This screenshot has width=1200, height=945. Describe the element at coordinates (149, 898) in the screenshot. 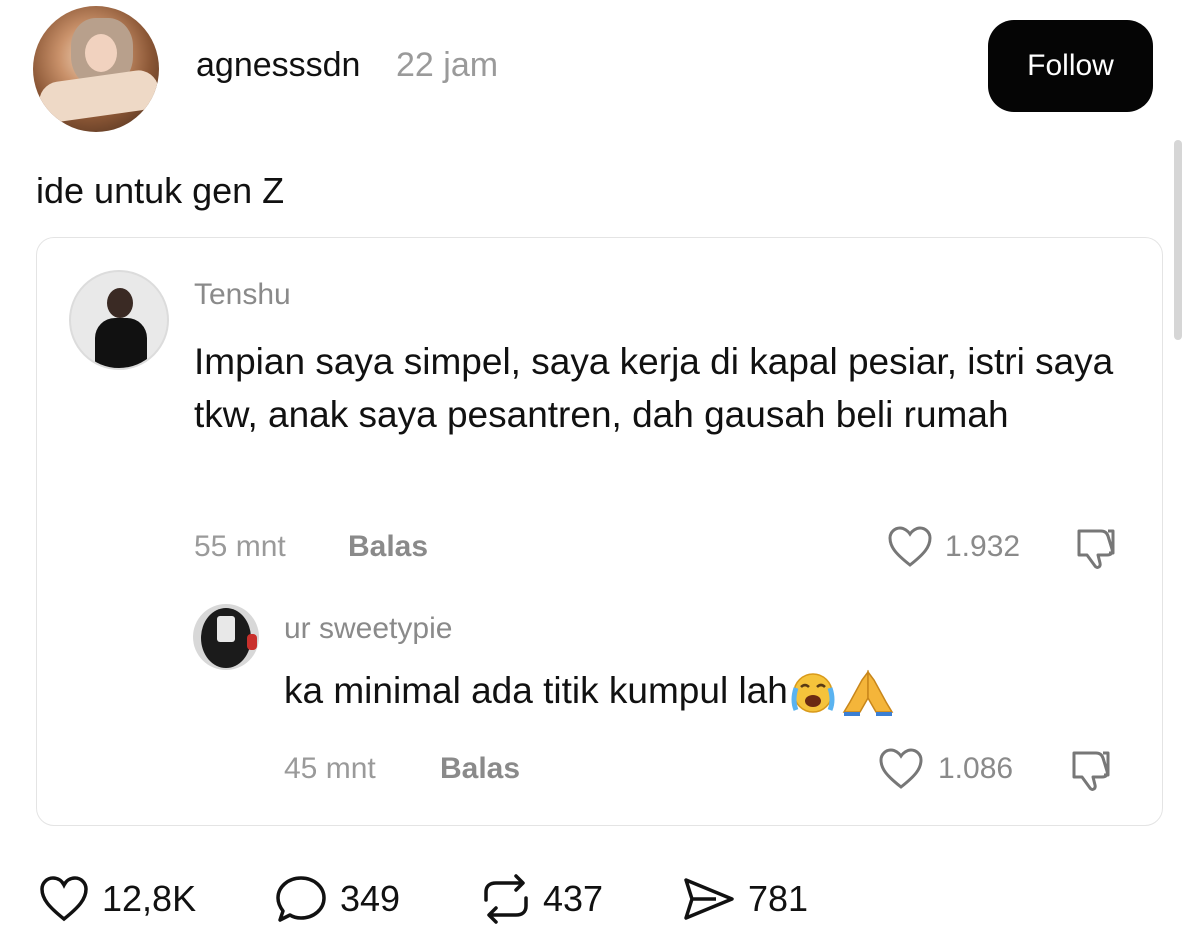

I see `like-count: 12,8K` at that location.